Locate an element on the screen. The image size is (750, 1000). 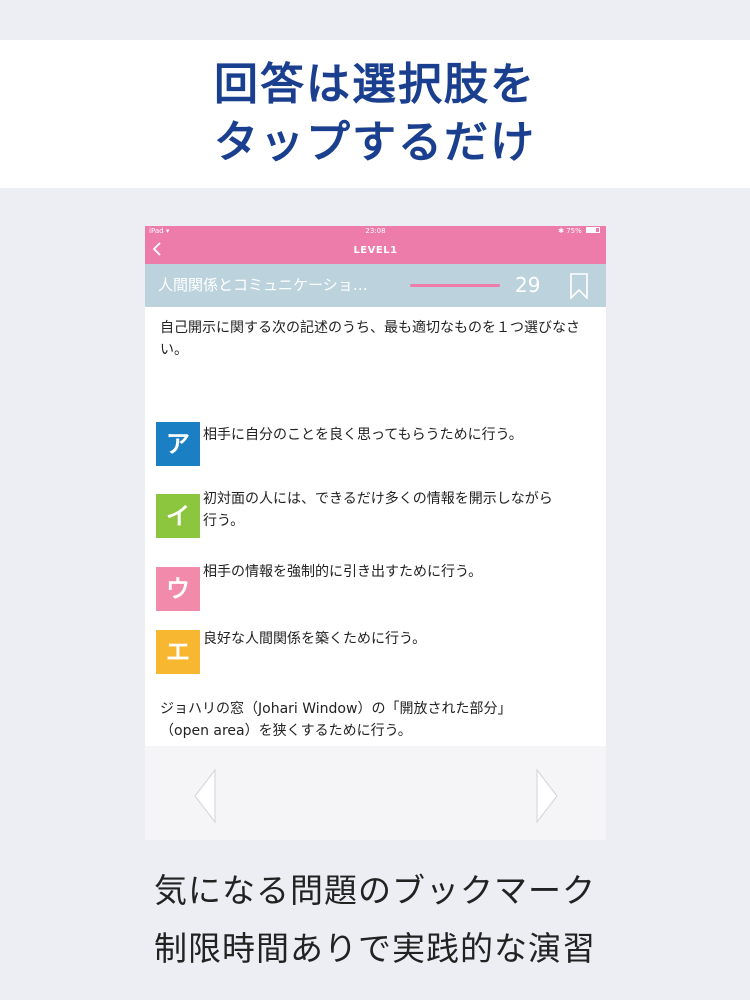
footer-caption: 気になる問題のブックマーク 制限時間ありで実践的な演習 is located at coordinates (375, 920).